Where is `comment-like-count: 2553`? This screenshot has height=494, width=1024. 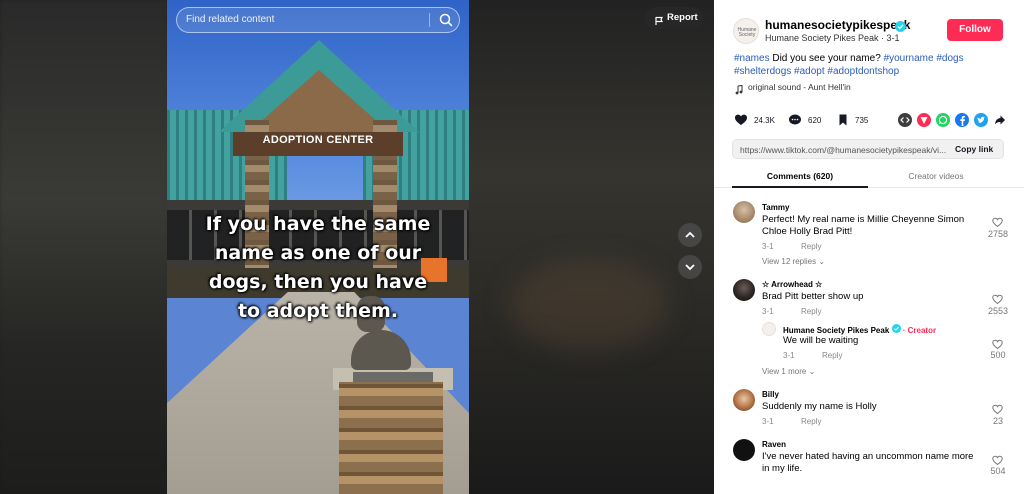 comment-like-count: 2553 is located at coordinates (998, 311).